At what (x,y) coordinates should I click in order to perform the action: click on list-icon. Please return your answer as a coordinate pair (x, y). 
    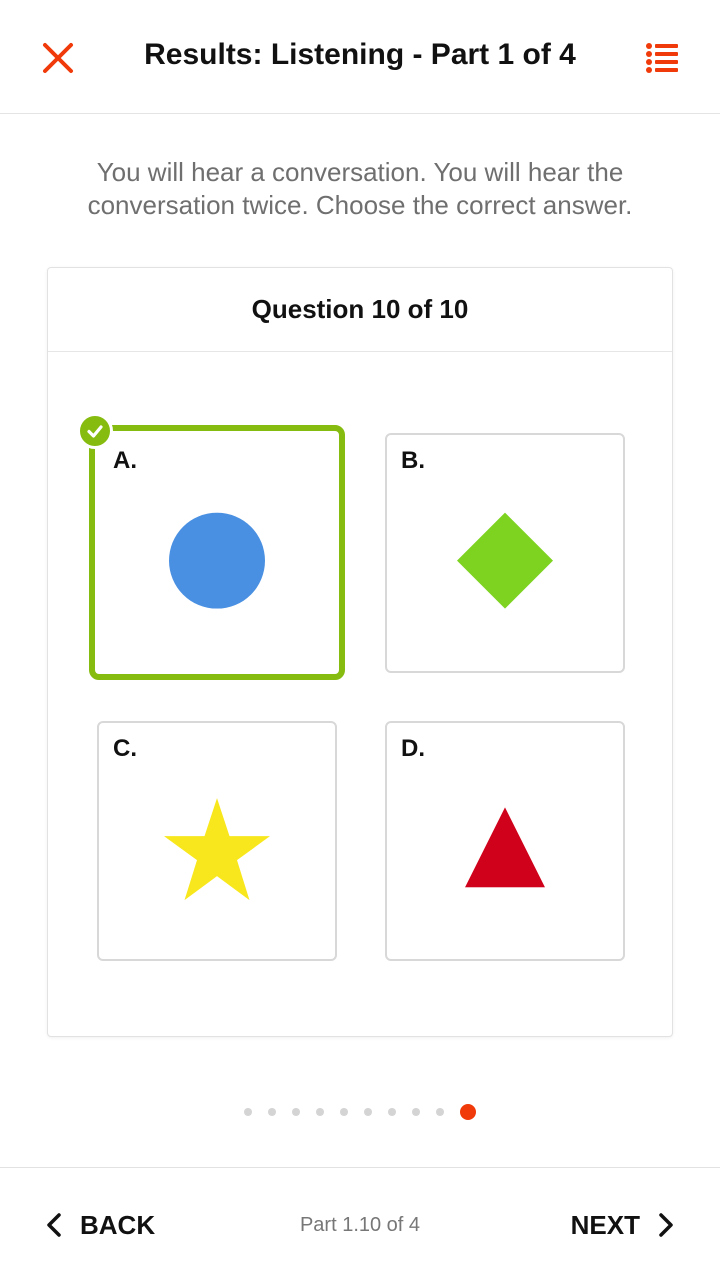
    Looking at the image, I should click on (662, 58).